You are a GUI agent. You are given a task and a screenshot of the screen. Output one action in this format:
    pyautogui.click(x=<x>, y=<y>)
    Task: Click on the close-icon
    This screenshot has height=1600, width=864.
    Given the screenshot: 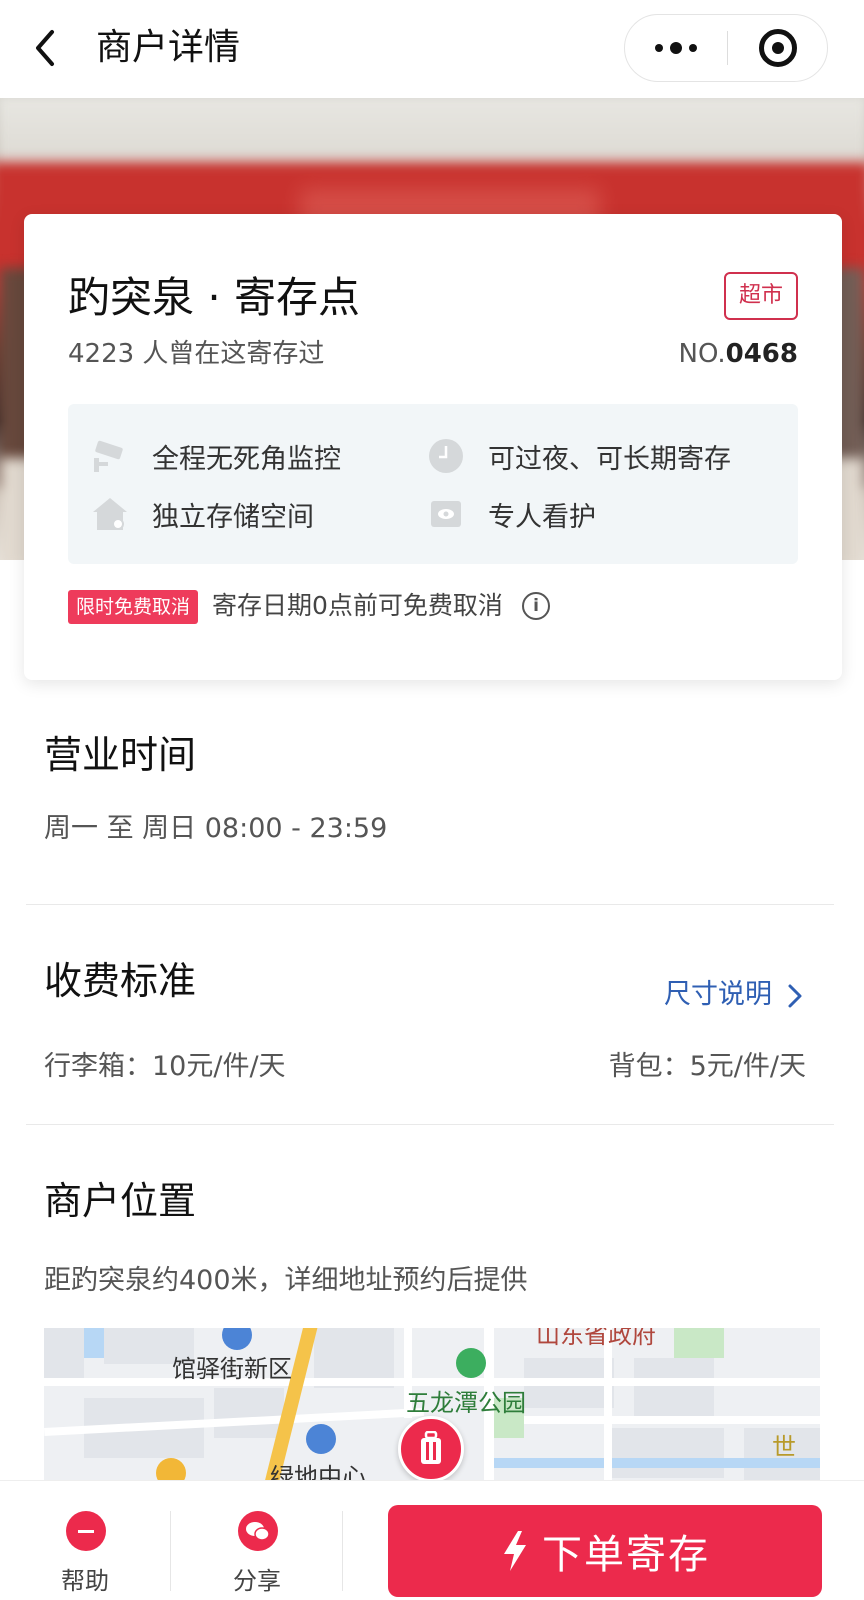 What is the action you would take?
    pyautogui.click(x=778, y=48)
    